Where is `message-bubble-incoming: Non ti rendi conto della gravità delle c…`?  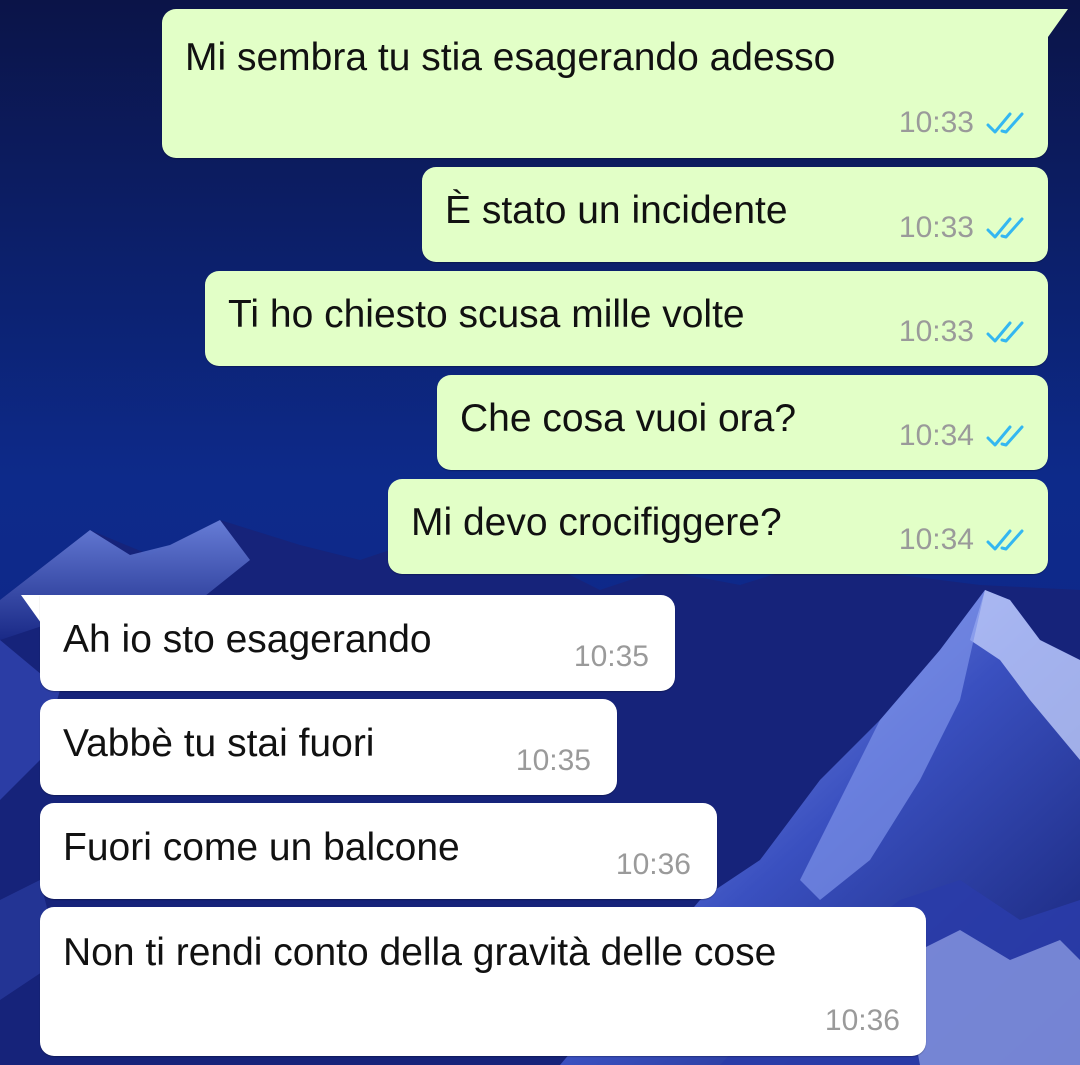 message-bubble-incoming: Non ti rendi conto della gravità delle c… is located at coordinates (483, 981).